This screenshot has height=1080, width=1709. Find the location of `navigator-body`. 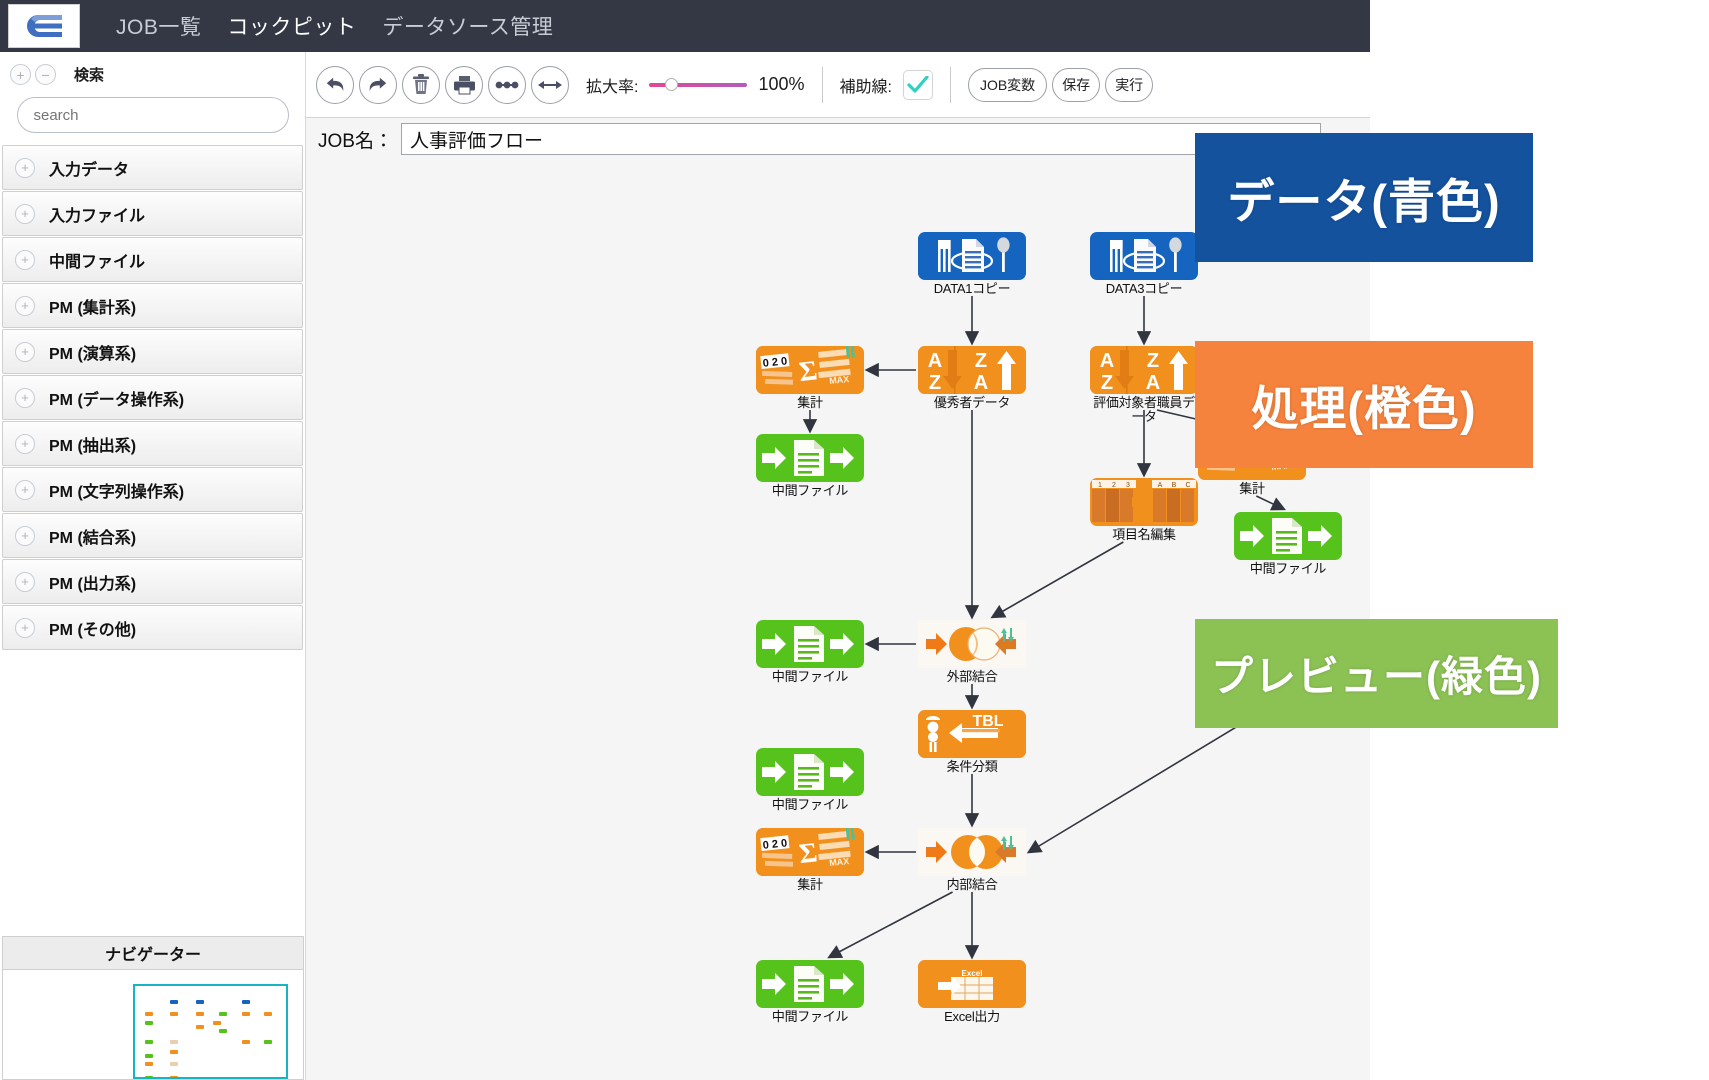

navigator-body is located at coordinates (153, 1025).